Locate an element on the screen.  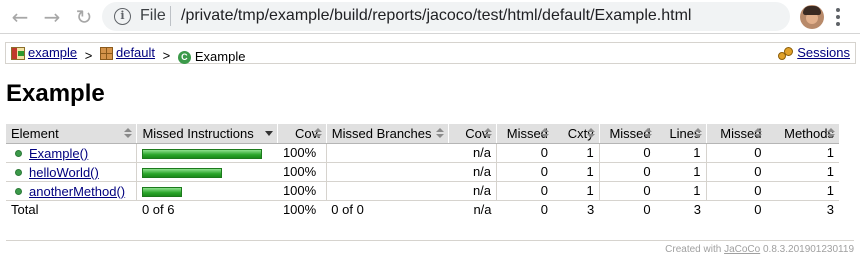
sessions-icon is located at coordinates (786, 53).